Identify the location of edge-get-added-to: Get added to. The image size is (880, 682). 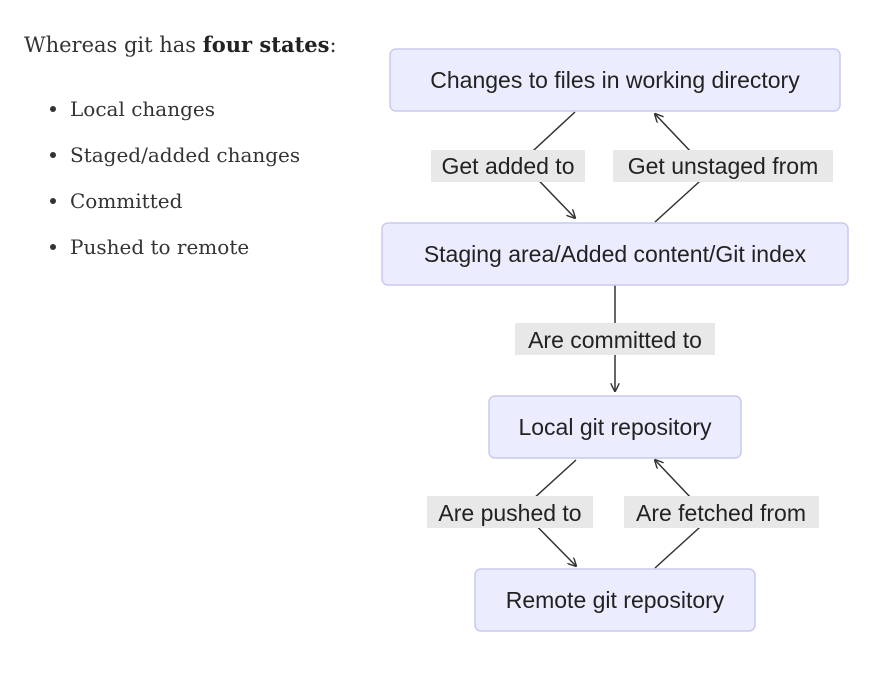
(508, 164).